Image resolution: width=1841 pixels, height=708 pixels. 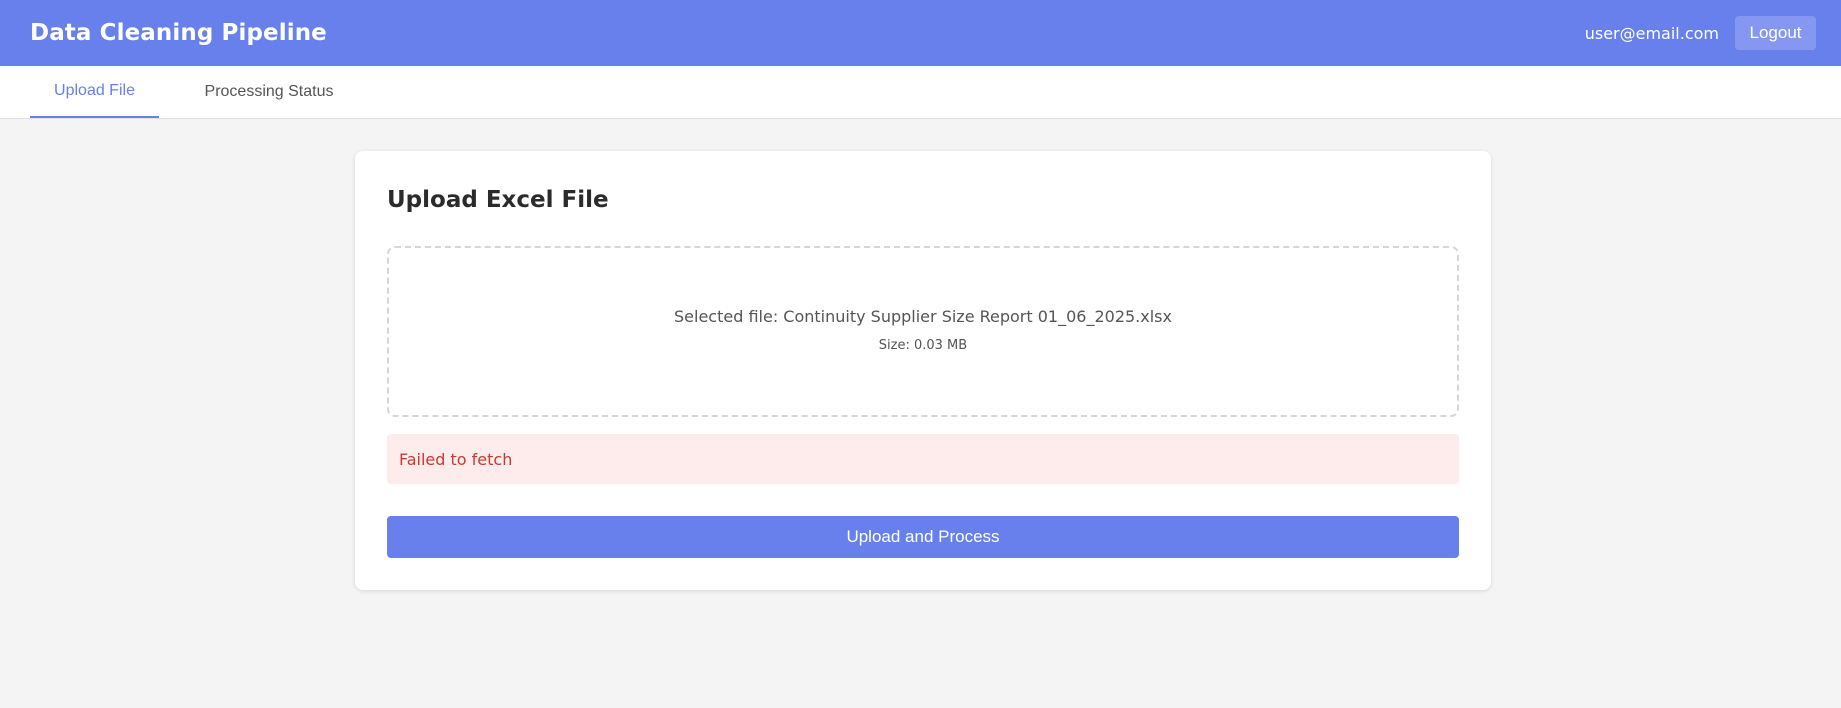 What do you see at coordinates (923, 537) in the screenshot?
I see `upload-and-process-button: Upload and Process` at bounding box center [923, 537].